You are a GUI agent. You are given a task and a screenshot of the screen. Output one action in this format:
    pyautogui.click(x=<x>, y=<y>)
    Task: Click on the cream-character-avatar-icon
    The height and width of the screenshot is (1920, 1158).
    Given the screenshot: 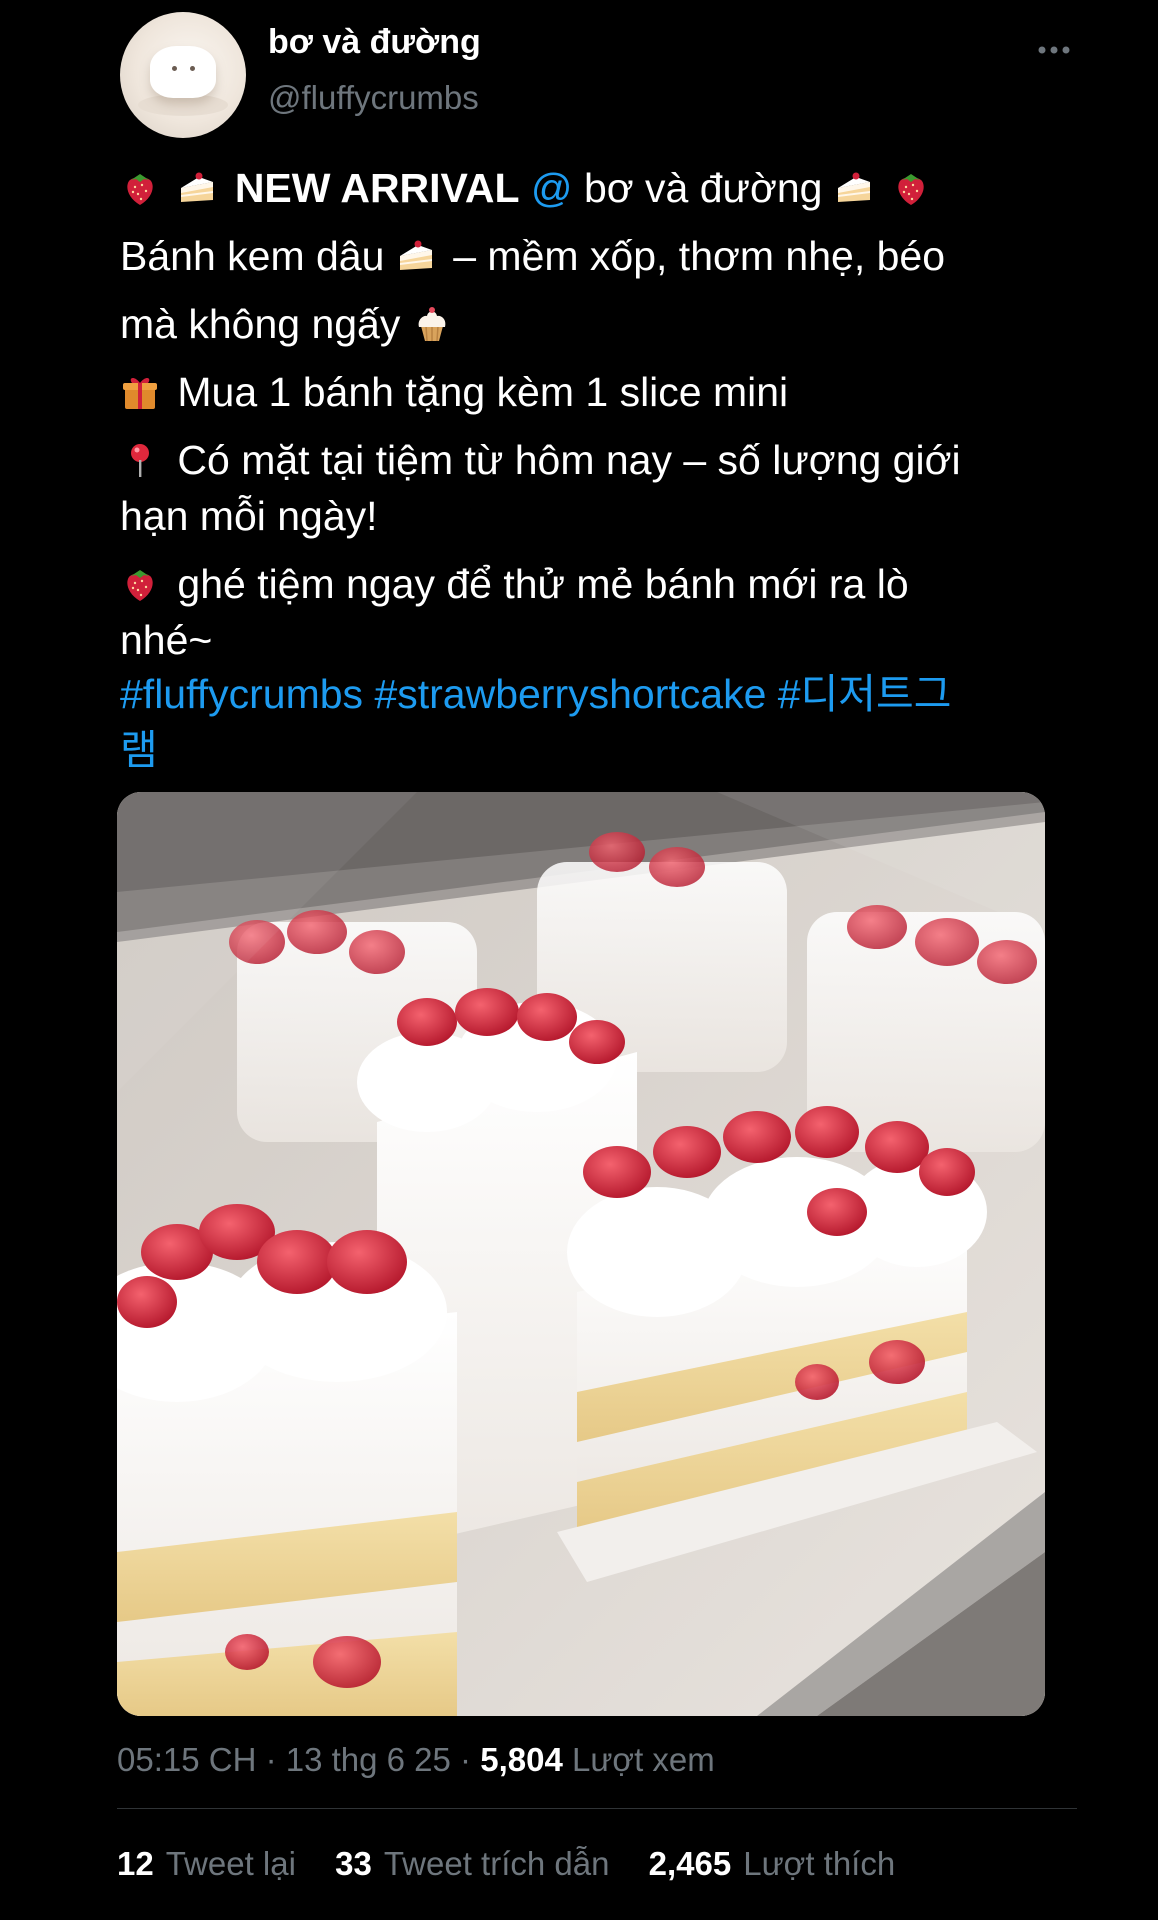 What is the action you would take?
    pyautogui.click(x=183, y=72)
    